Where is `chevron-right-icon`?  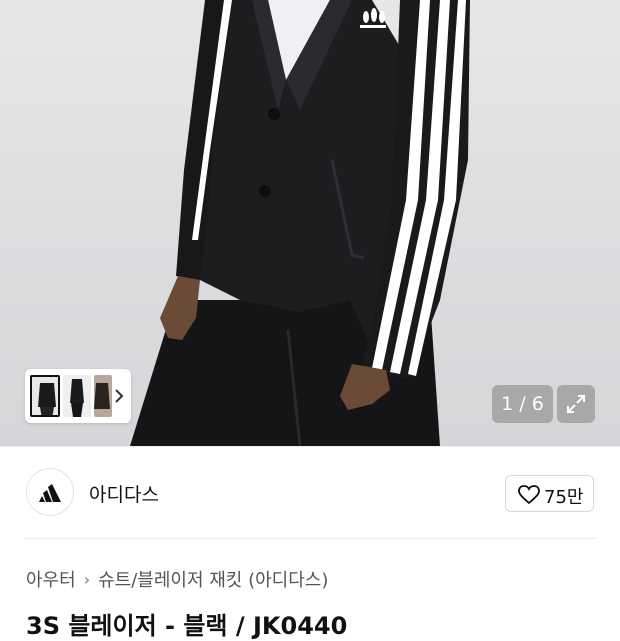
chevron-right-icon is located at coordinates (119, 396).